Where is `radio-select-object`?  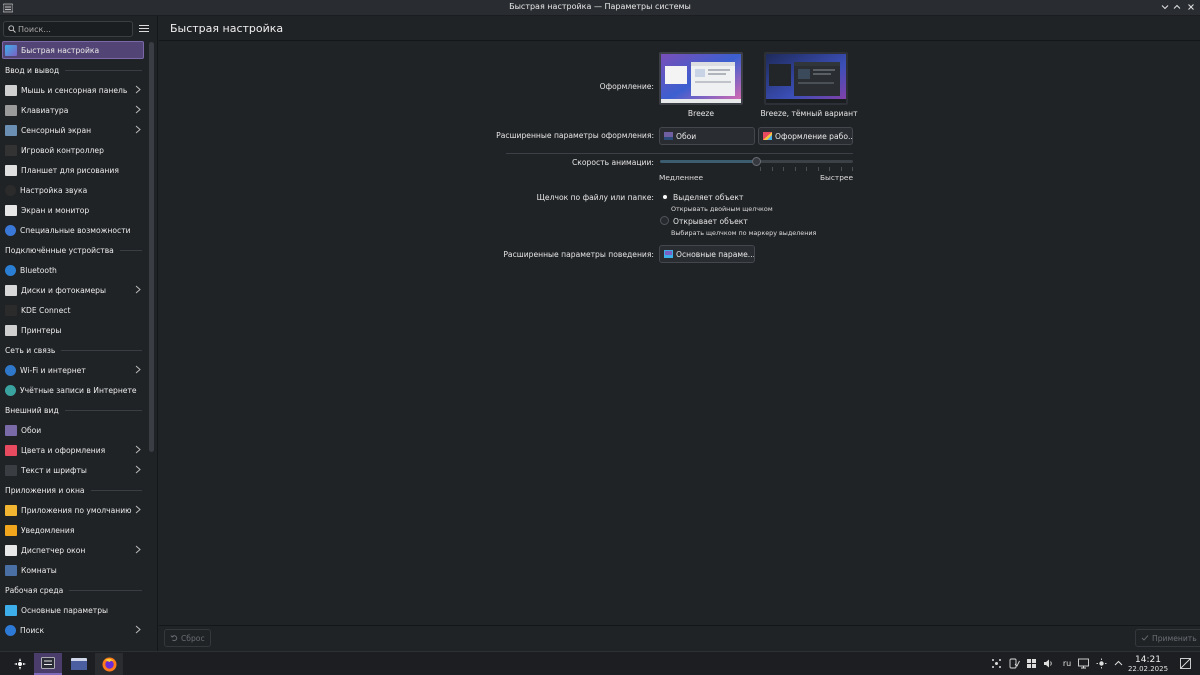 radio-select-object is located at coordinates (664, 196).